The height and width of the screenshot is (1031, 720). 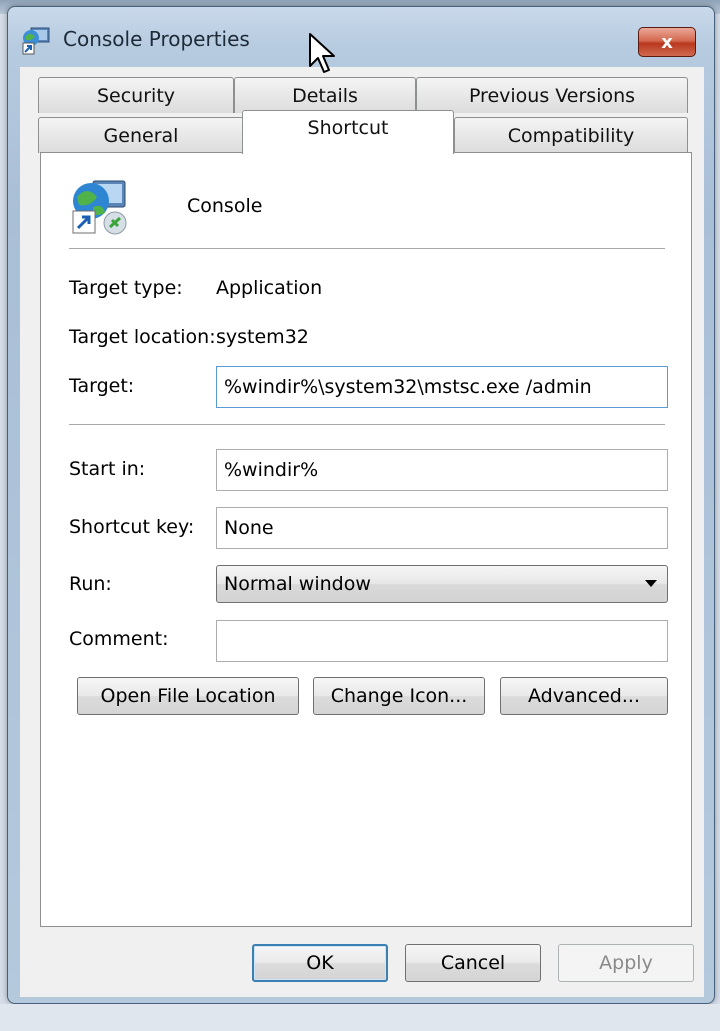 I want to click on target-label: Target:, so click(x=102, y=386).